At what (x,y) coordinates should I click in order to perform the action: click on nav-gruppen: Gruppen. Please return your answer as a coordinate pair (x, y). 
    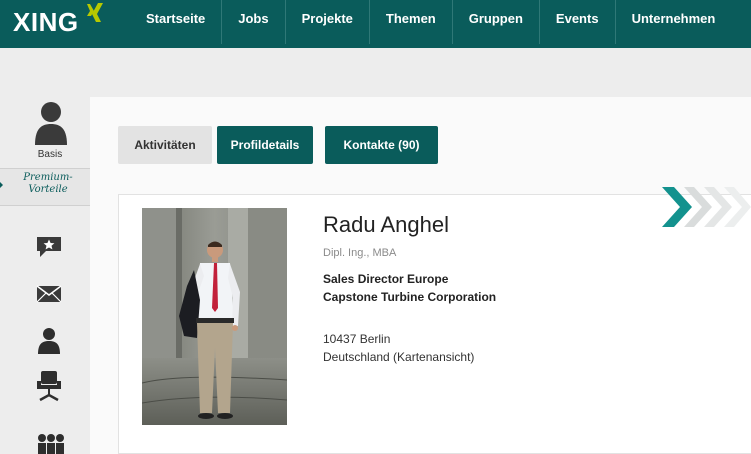
    Looking at the image, I should click on (496, 22).